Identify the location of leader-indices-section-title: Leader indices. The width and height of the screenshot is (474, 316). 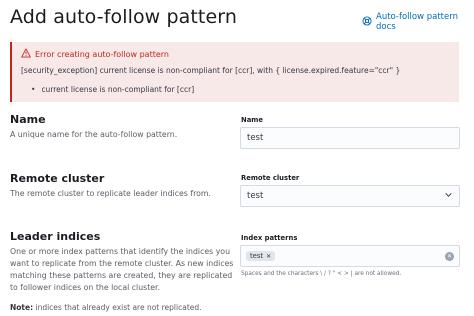
(55, 236).